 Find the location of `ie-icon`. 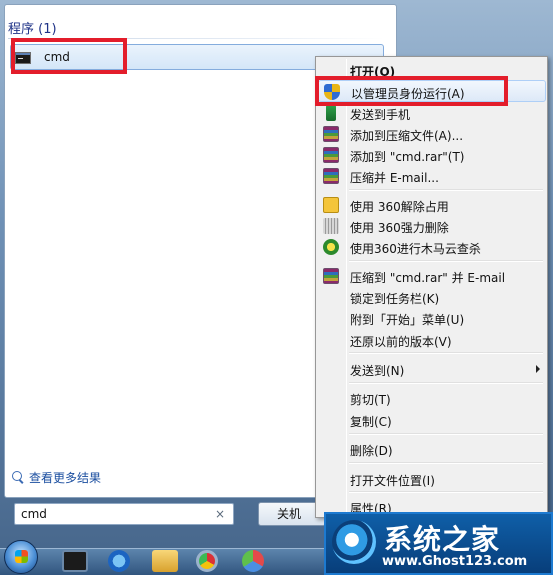

ie-icon is located at coordinates (119, 561).